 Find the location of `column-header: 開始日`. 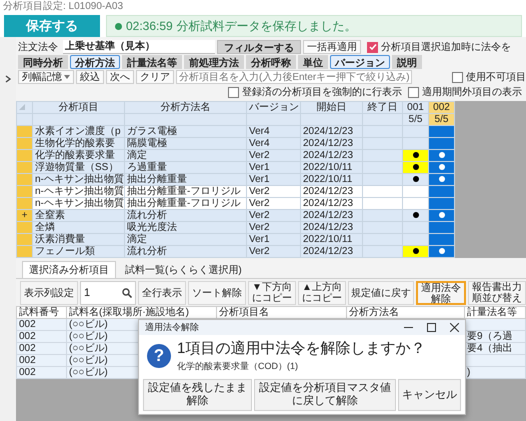

column-header: 開始日 is located at coordinates (331, 108).